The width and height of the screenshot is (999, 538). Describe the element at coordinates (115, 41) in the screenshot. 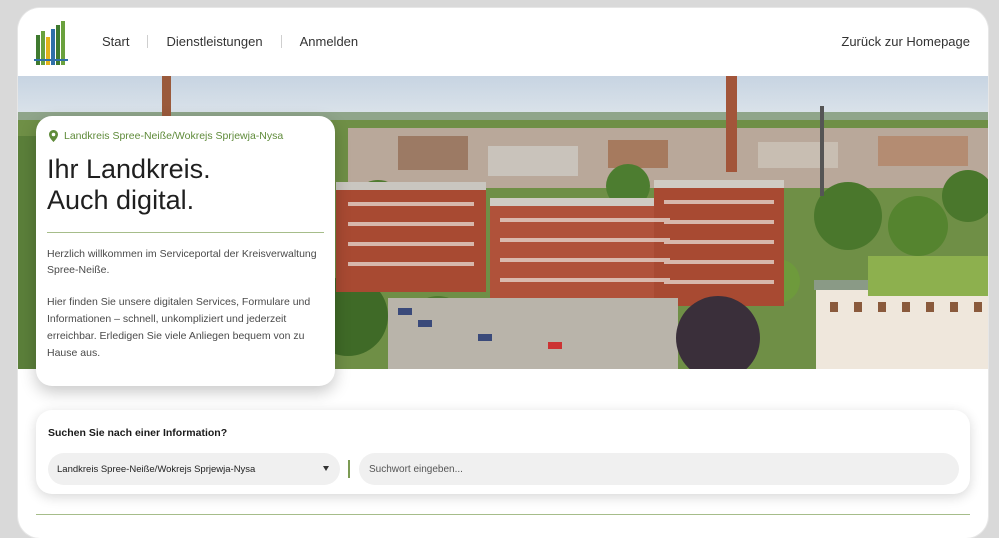

I see `nav-start: Start` at that location.